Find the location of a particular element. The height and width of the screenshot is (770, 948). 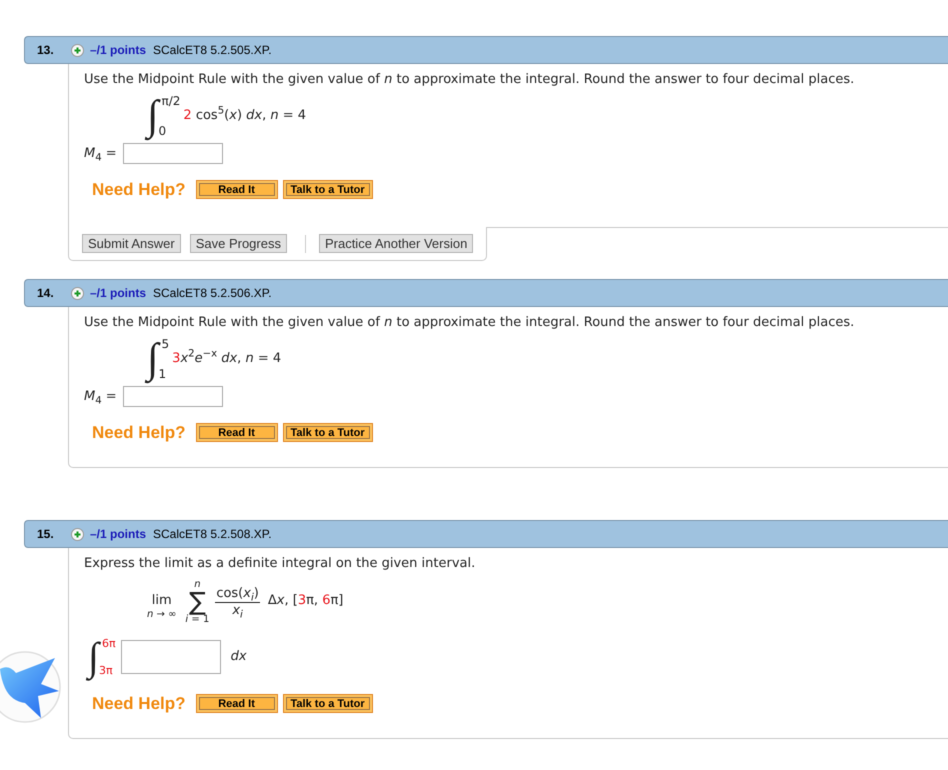

question-code: SCalcET8 5.2.506.XP. is located at coordinates (212, 293).